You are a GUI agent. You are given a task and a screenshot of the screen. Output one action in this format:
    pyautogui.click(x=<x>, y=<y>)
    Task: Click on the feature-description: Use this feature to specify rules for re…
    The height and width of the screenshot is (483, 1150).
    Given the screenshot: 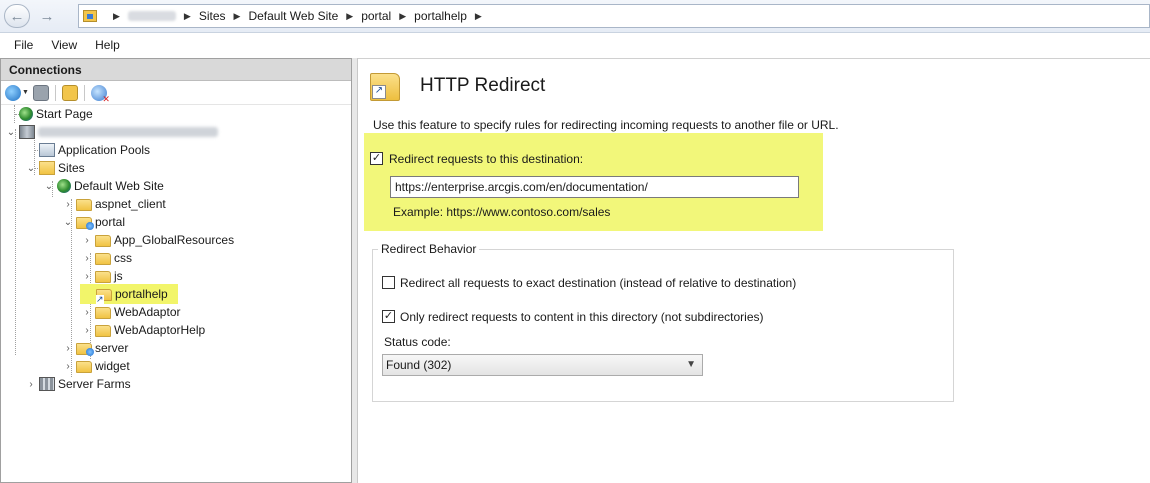 What is the action you would take?
    pyautogui.click(x=606, y=125)
    